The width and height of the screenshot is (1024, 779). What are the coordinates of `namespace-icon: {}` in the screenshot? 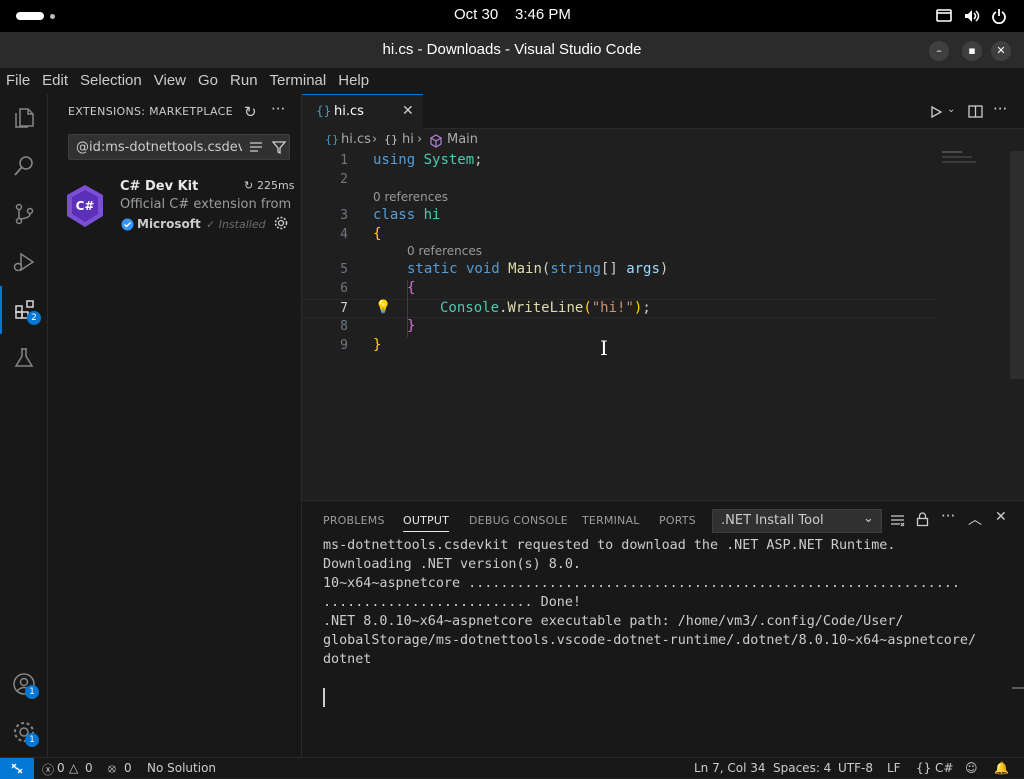 It's located at (391, 139).